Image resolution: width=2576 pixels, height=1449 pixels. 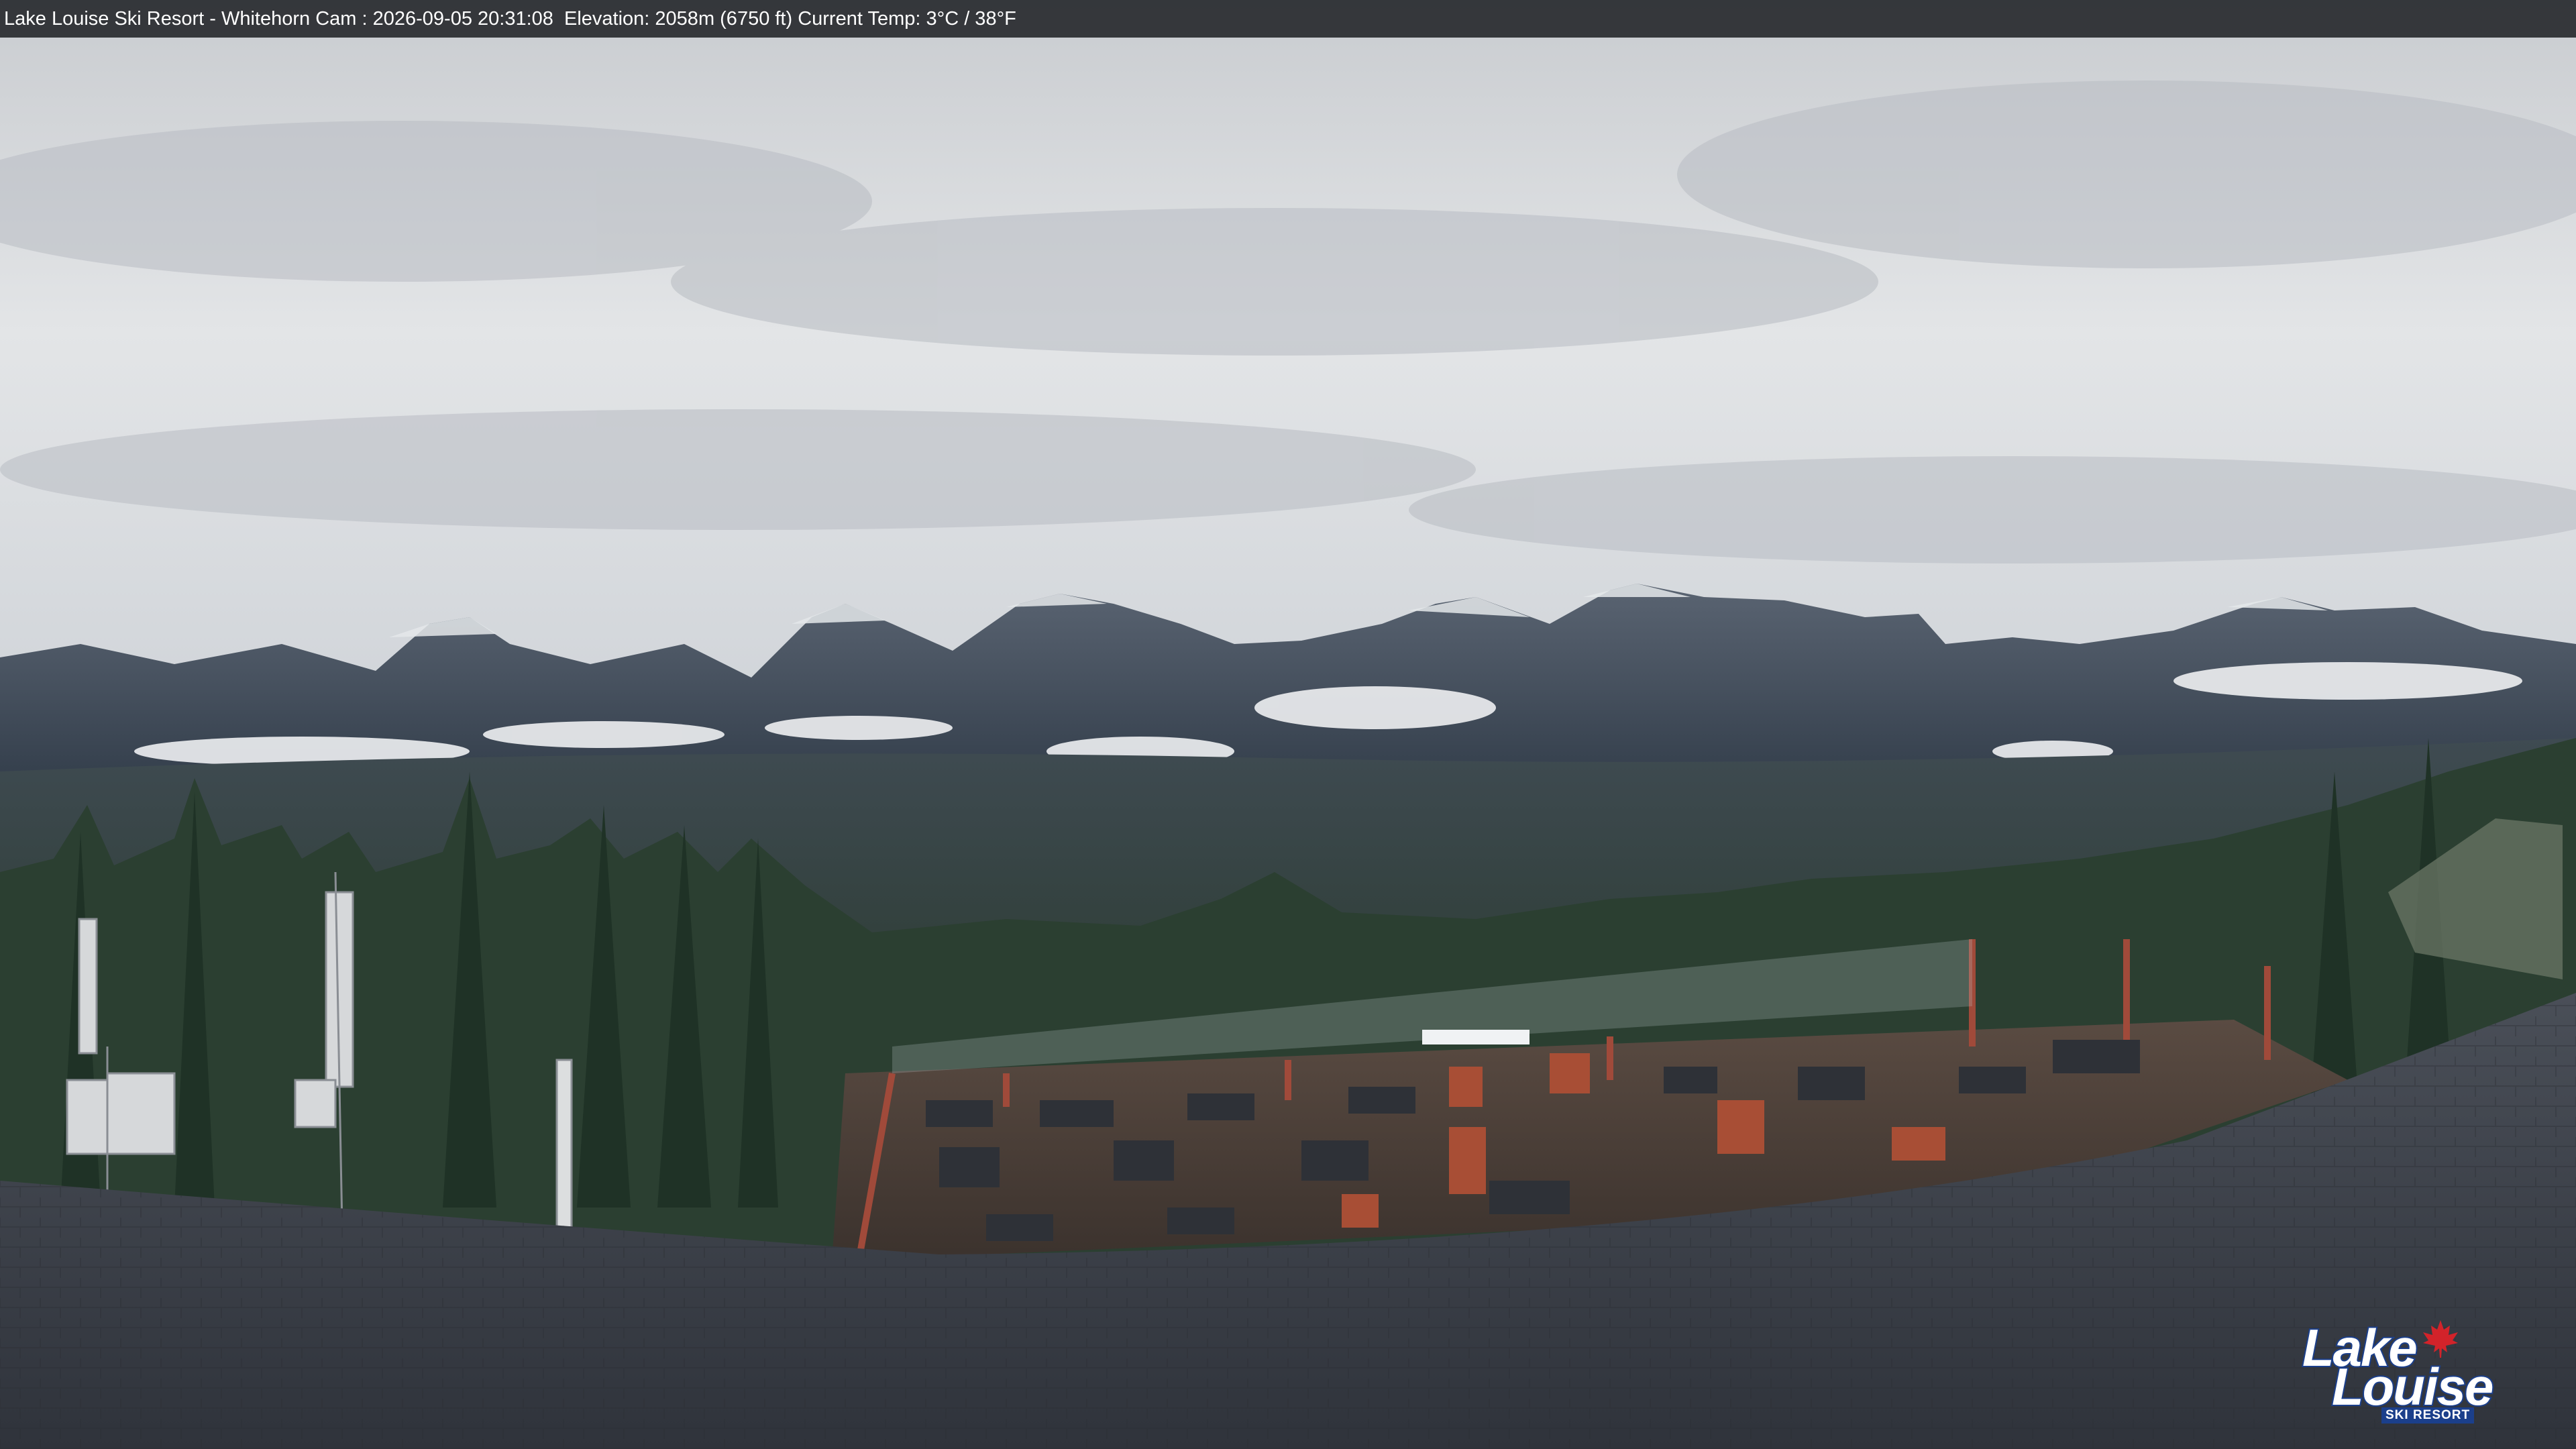 I want to click on maple-leaf-icon, so click(x=2440, y=1339).